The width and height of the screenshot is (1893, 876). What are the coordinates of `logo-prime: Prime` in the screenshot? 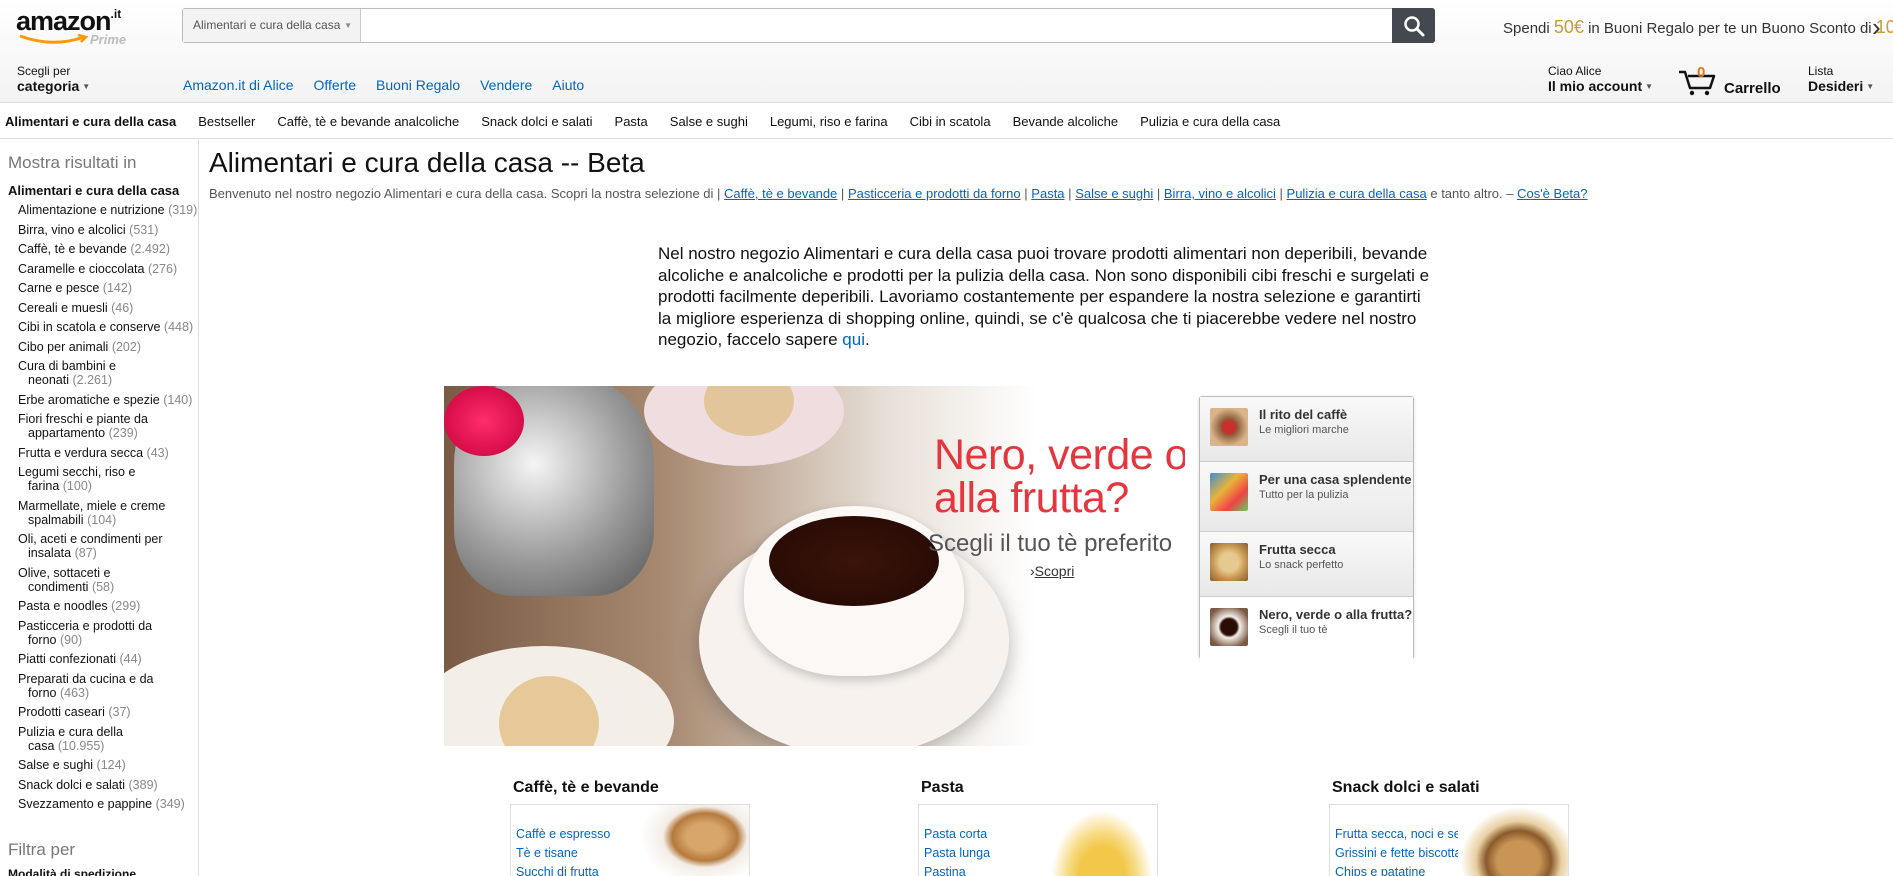 It's located at (108, 39).